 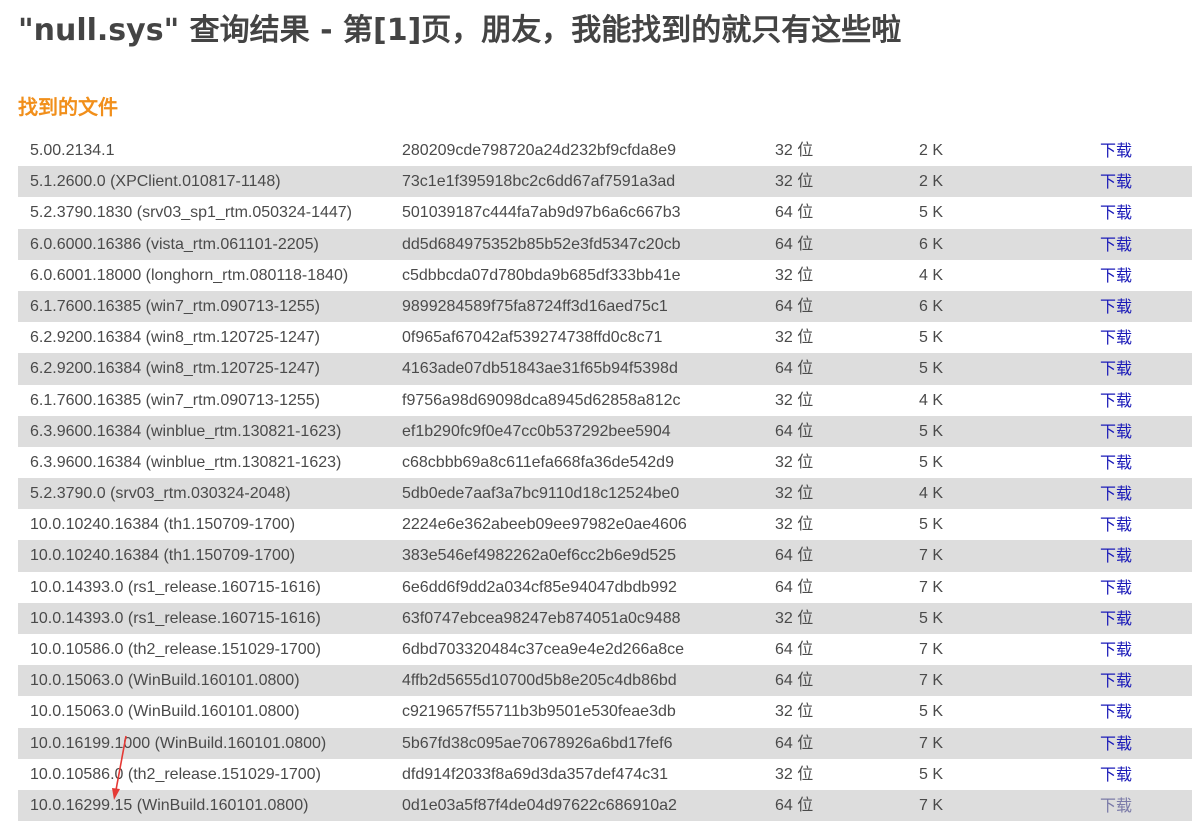 I want to click on version-cell: 6.3.9600.16384 (winblue_rtm.130821-1623), so click(x=186, y=462).